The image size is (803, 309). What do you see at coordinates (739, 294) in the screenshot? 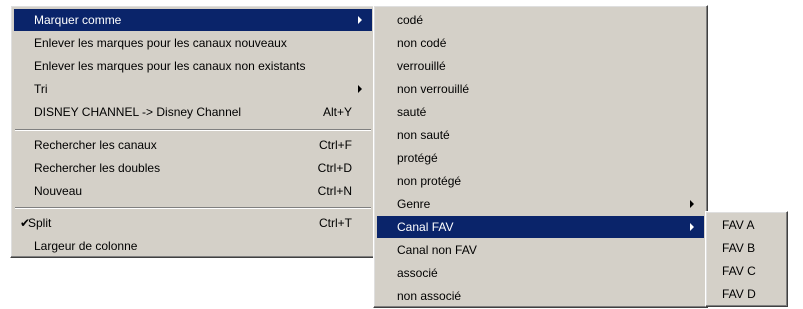
I see `menu-item-label: FAV D` at bounding box center [739, 294].